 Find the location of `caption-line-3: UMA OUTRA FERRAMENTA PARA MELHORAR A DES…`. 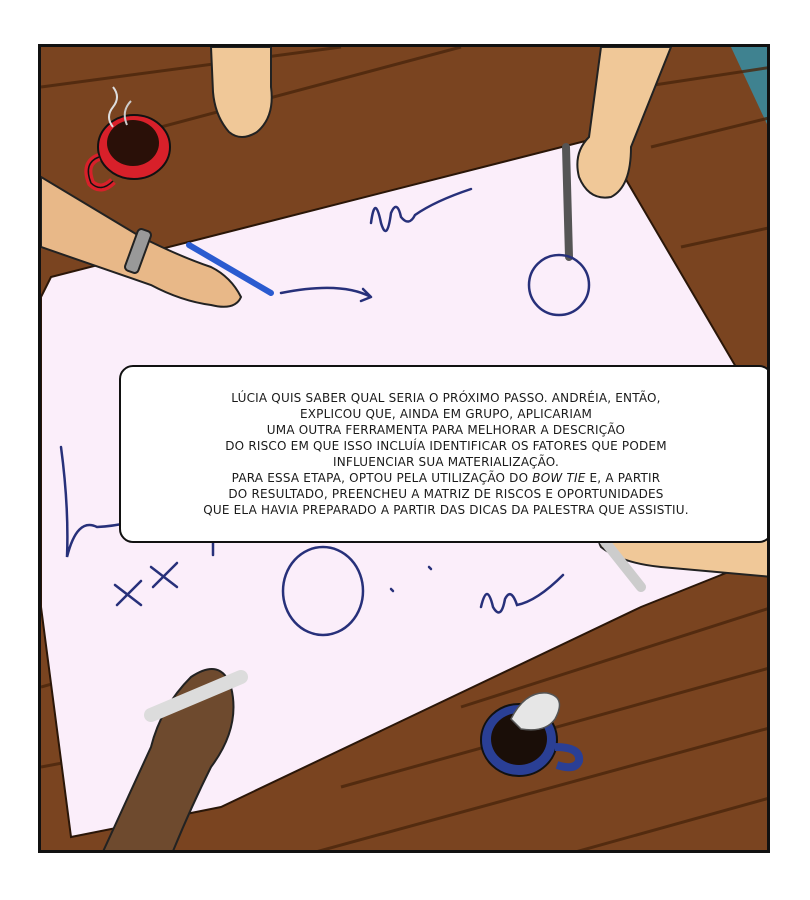

caption-line-3: UMA OUTRA FERRAMENTA PARA MELHORAR A DES… is located at coordinates (446, 430).